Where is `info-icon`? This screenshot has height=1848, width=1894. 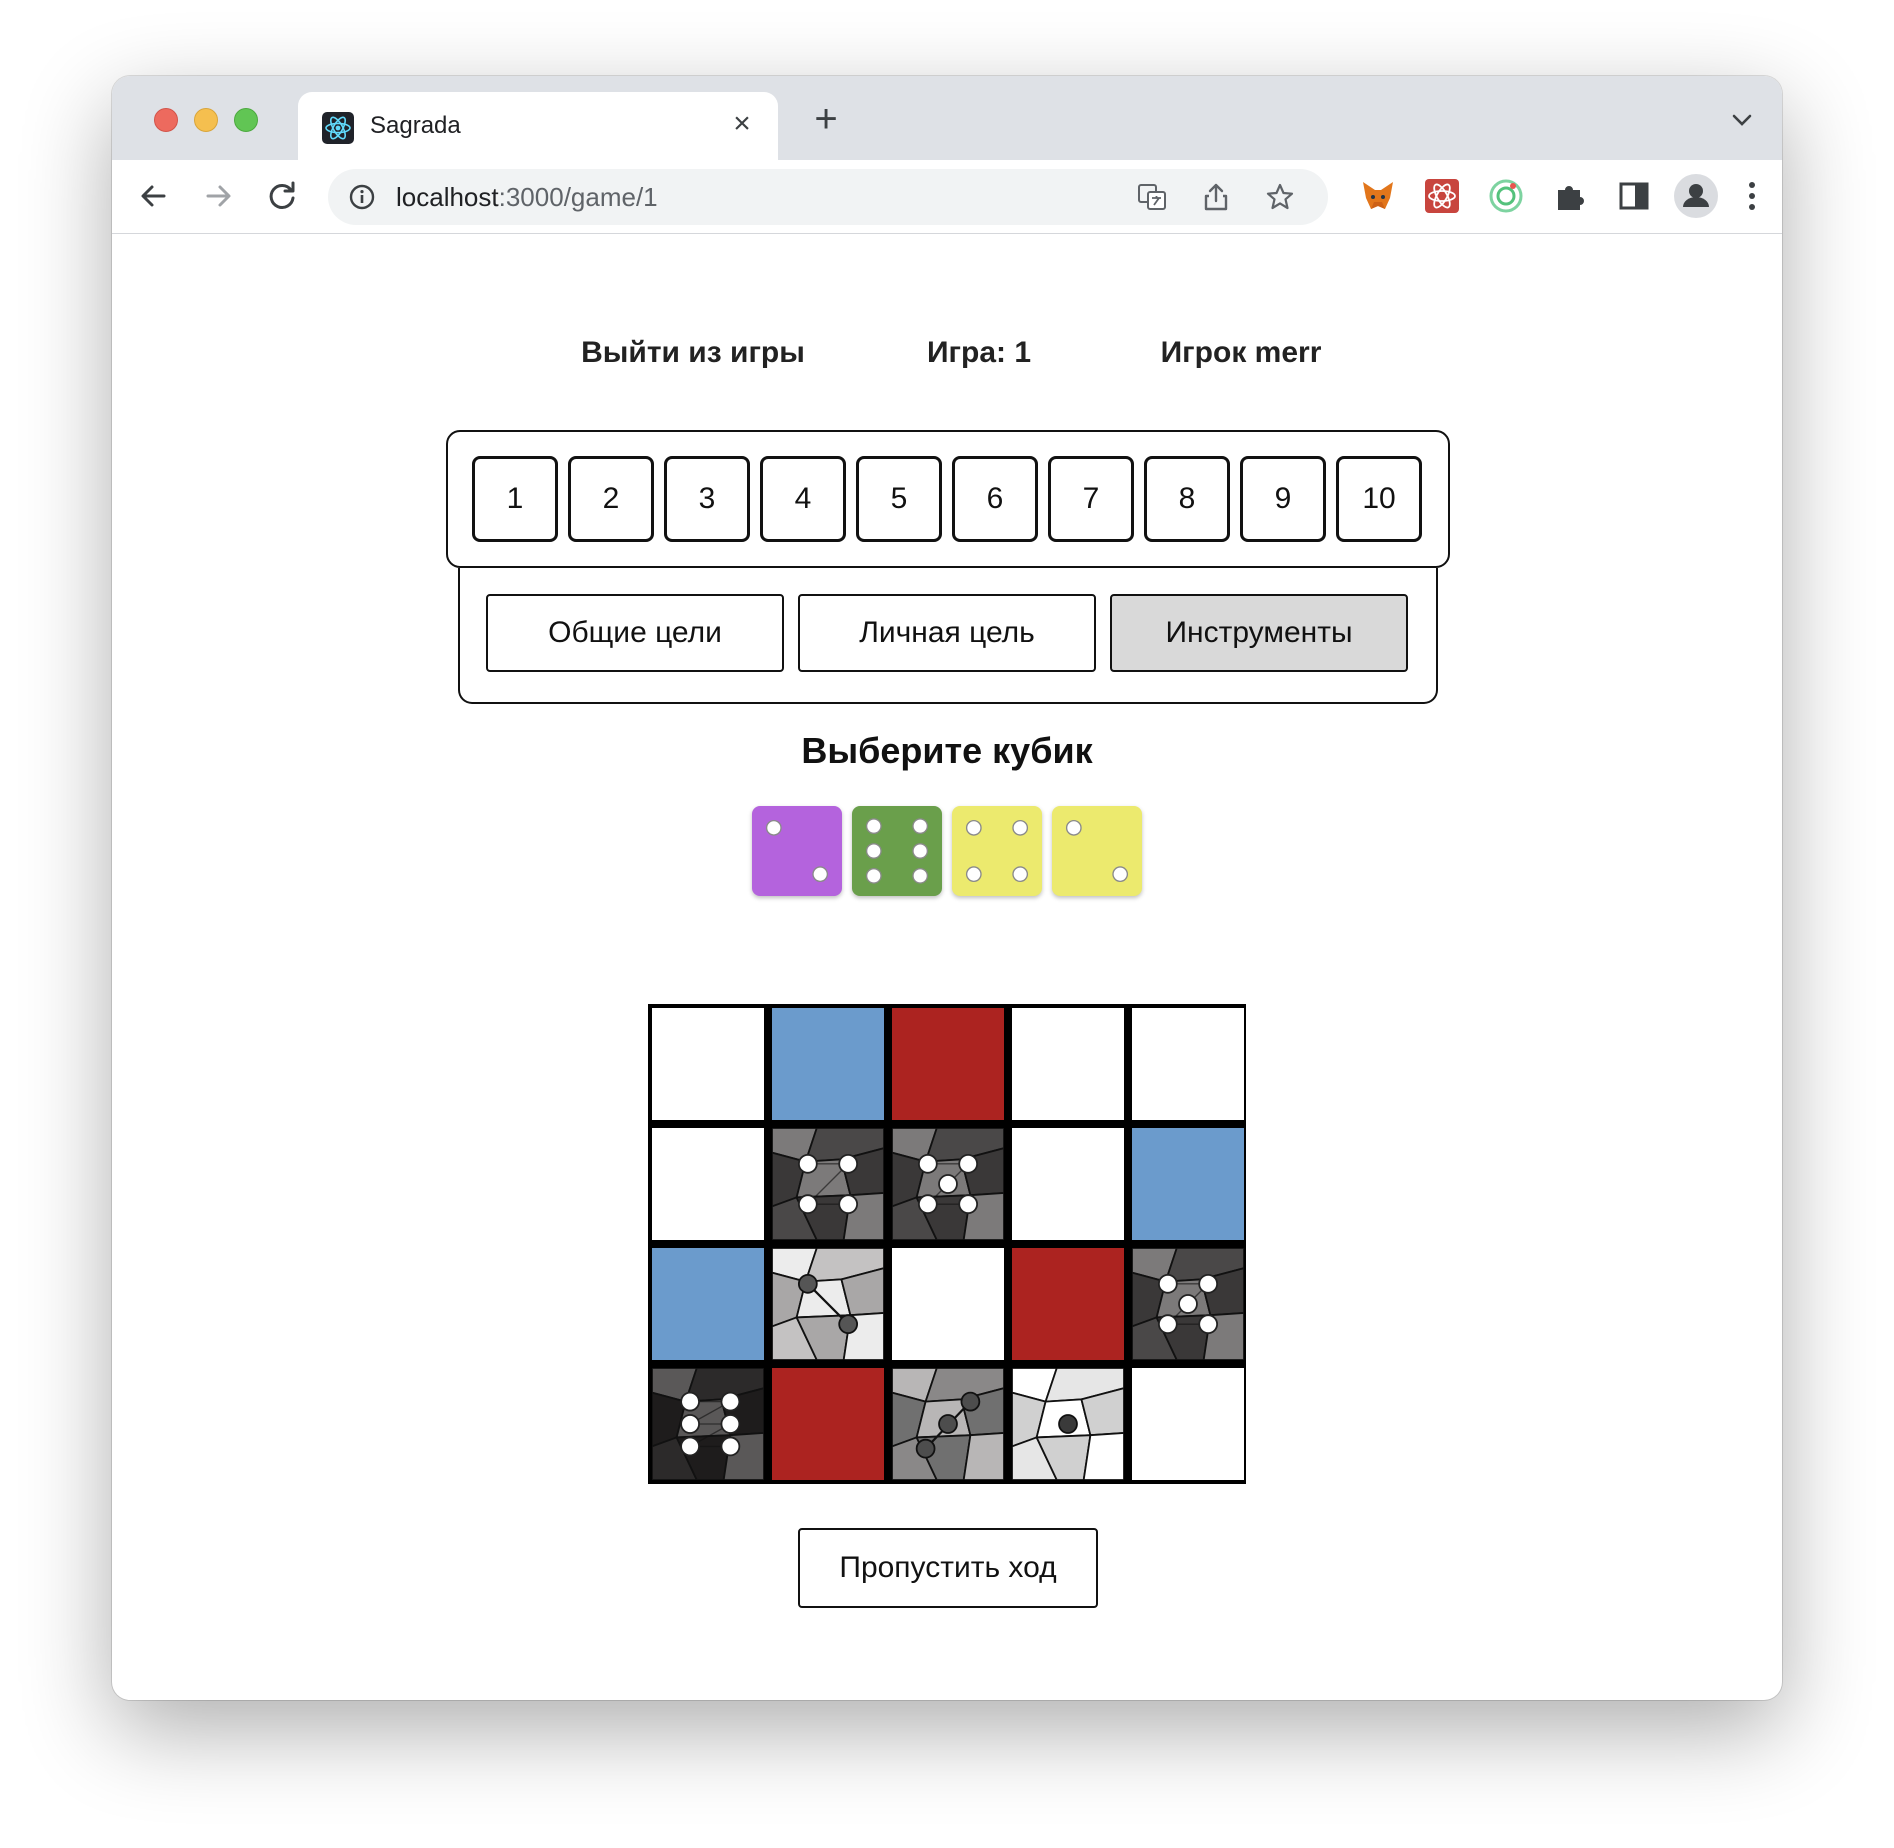
info-icon is located at coordinates (362, 197).